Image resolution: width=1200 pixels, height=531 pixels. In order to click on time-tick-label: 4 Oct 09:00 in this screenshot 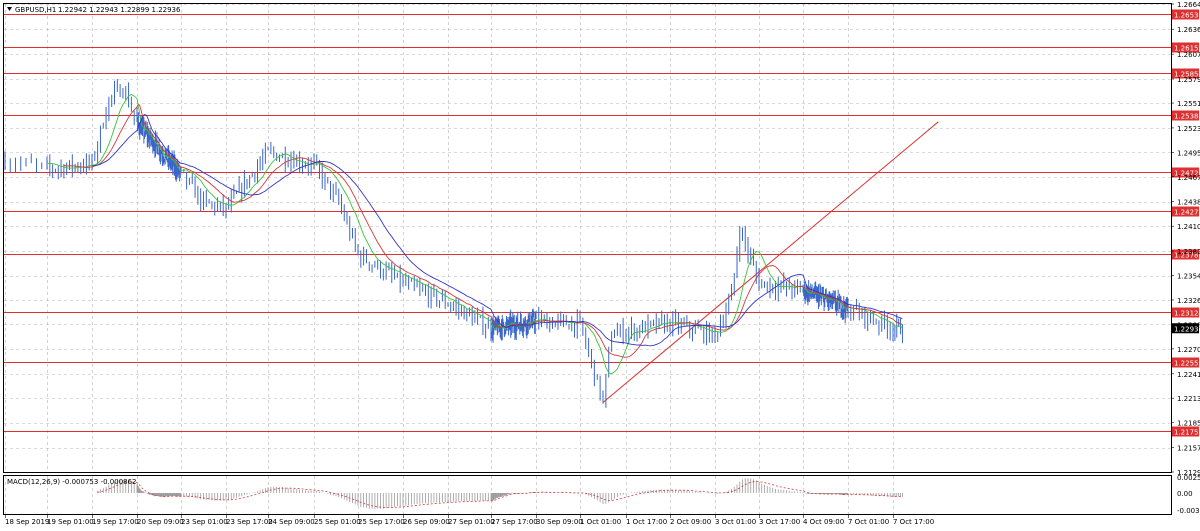, I will do `click(823, 522)`.